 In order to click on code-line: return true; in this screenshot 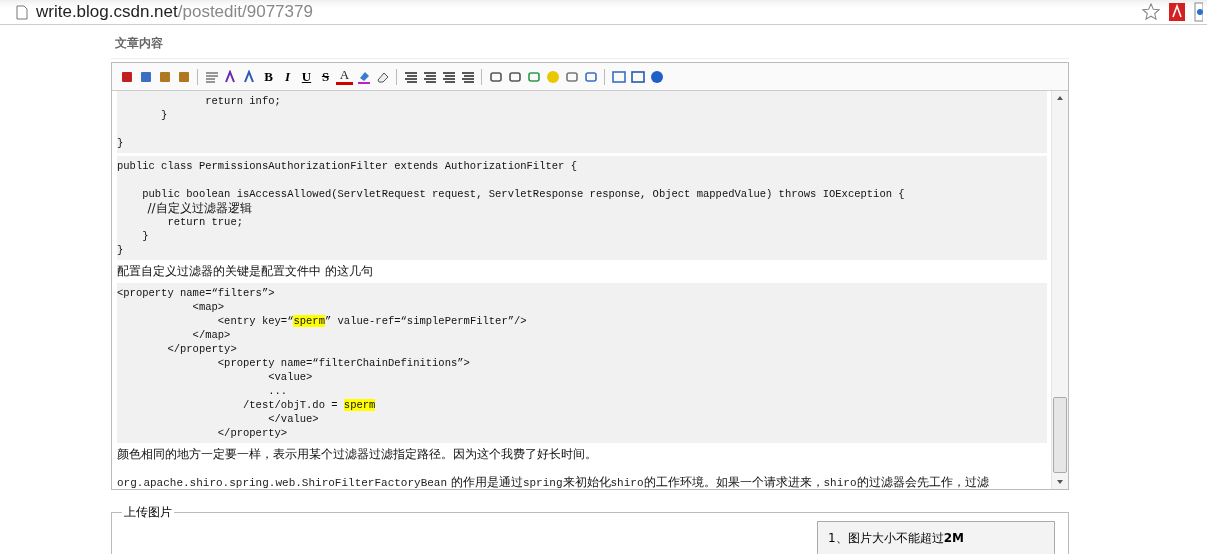, I will do `click(205, 222)`.